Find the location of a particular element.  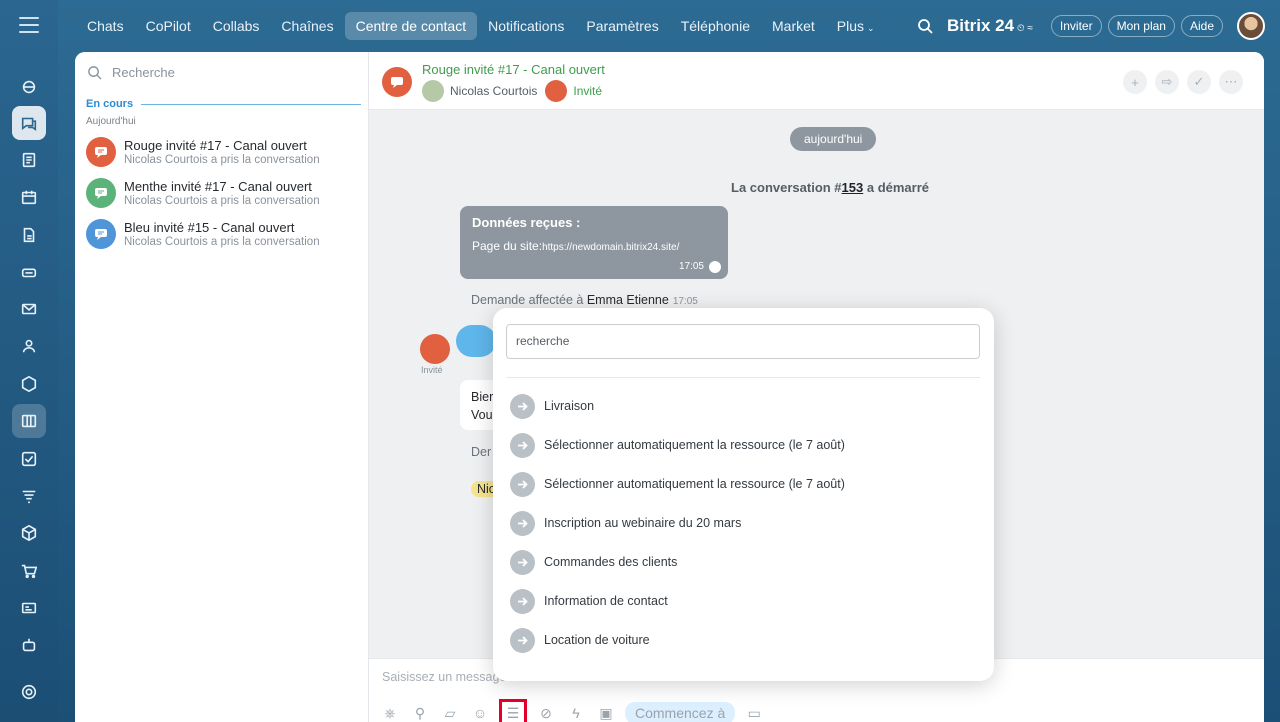

tasks-icon is located at coordinates (29, 459).